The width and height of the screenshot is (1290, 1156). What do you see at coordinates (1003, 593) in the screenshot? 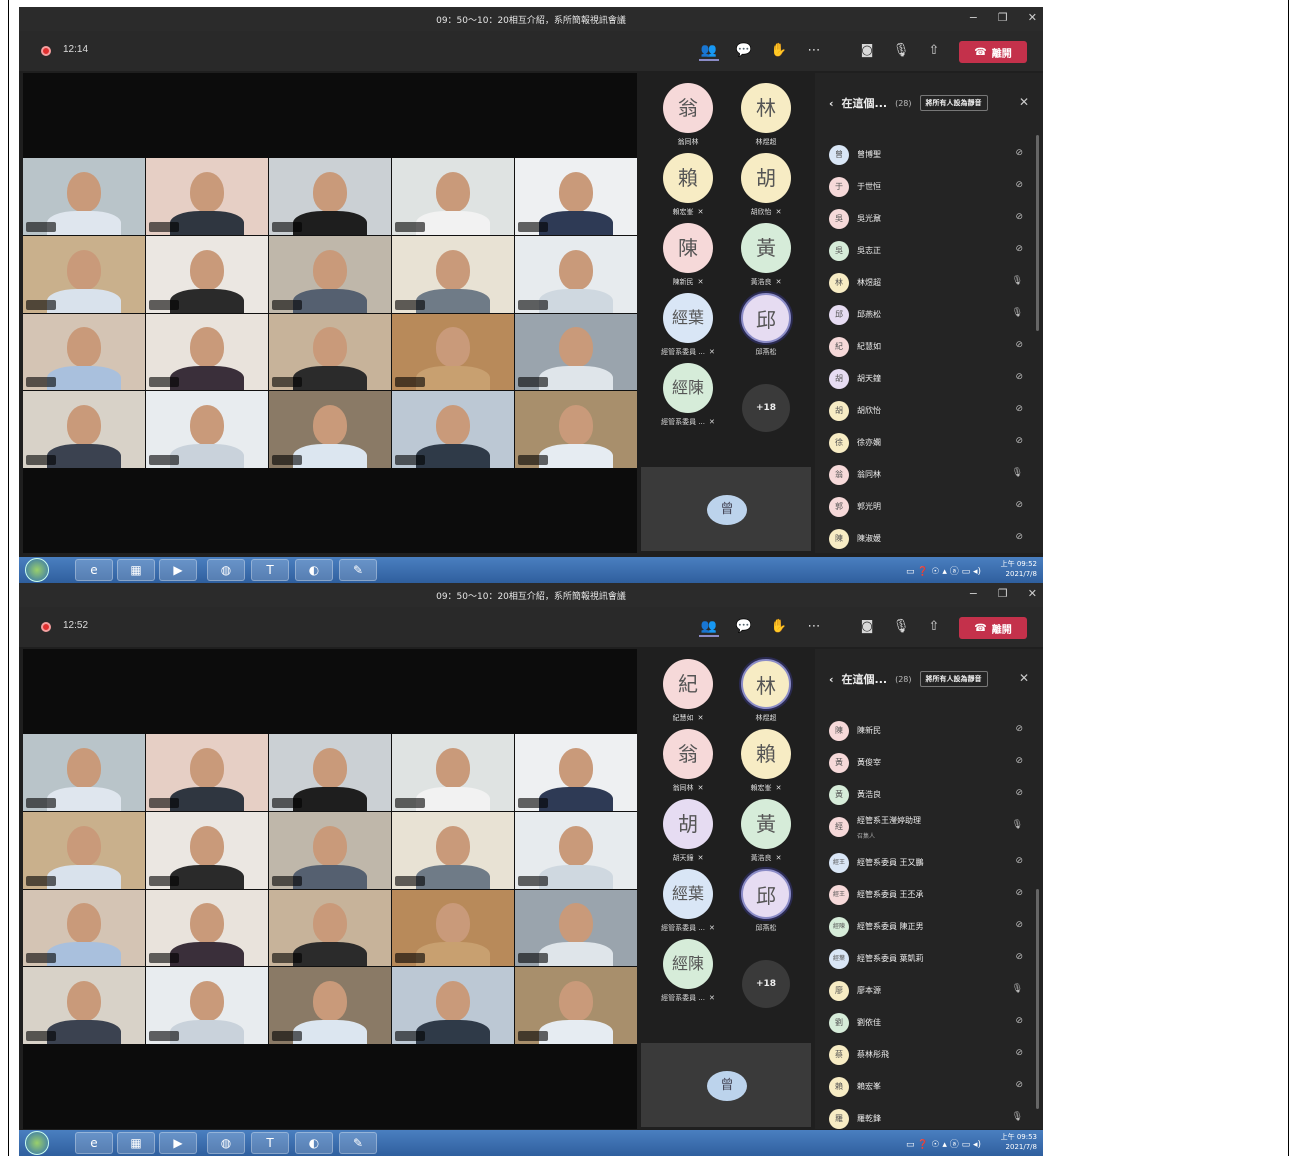
I see `maximize-button: ❐` at bounding box center [1003, 593].